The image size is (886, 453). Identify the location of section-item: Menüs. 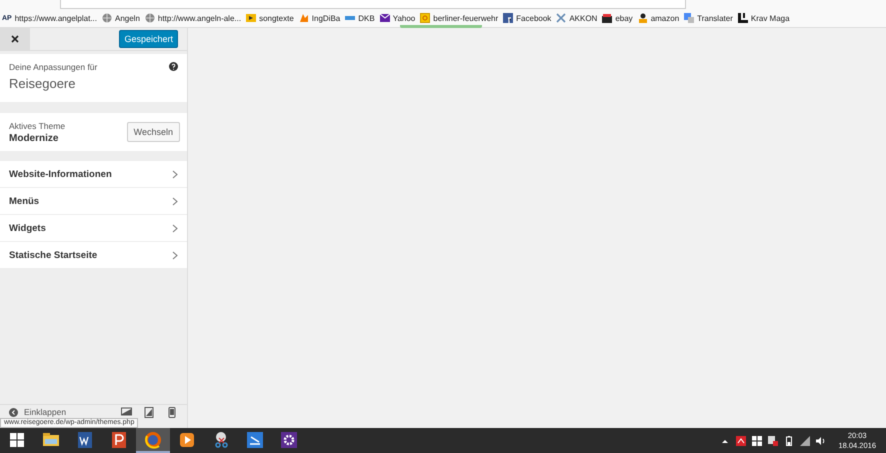
(93, 201).